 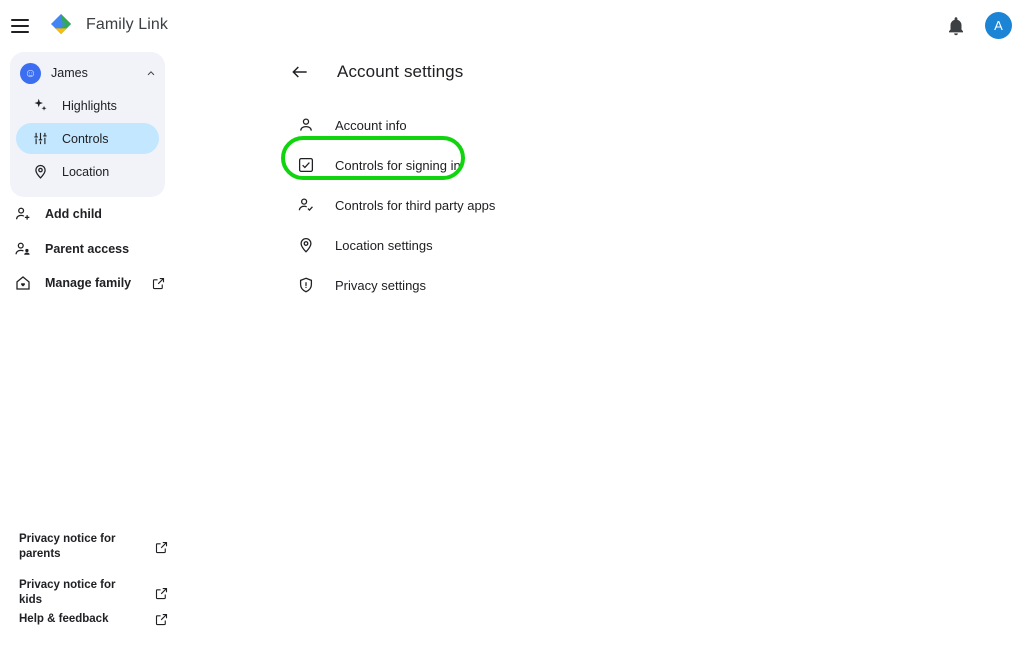 I want to click on page-header: Account settings, so click(x=376, y=72).